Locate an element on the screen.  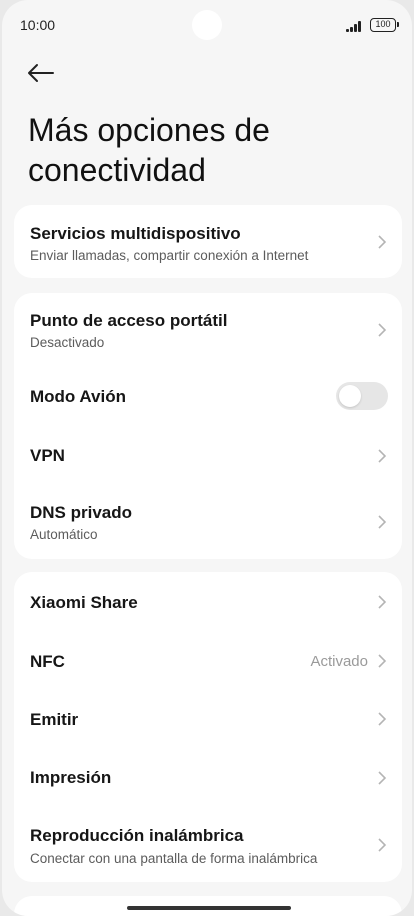
front-camera is located at coordinates (207, 25).